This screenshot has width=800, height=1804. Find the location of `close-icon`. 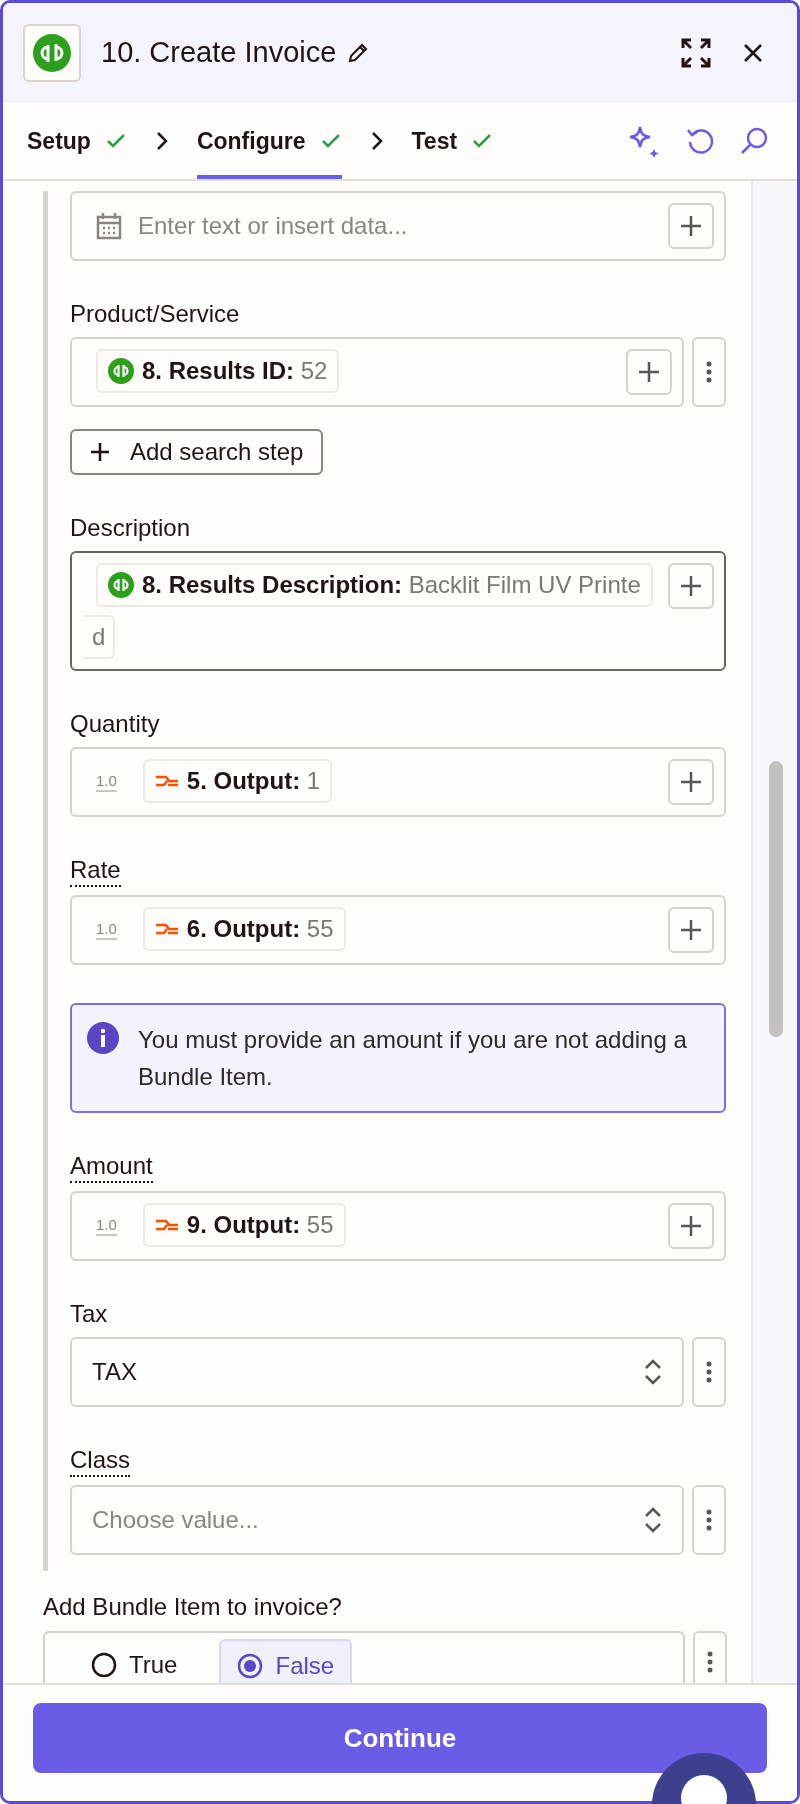

close-icon is located at coordinates (753, 53).